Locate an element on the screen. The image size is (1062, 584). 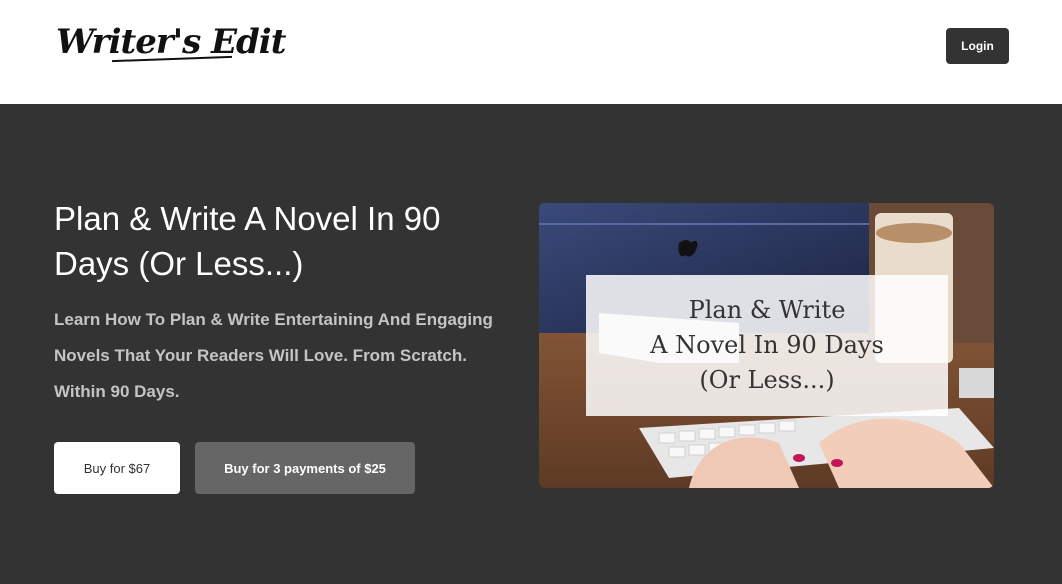
promo-line-1: Plan & Write is located at coordinates (767, 310).